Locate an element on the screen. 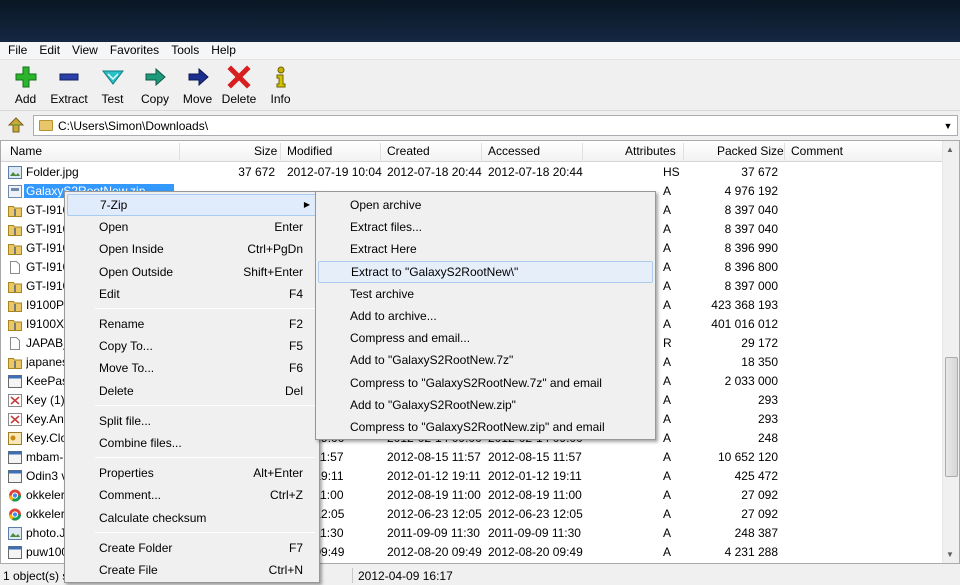  app-file-icon is located at coordinates (15, 552).